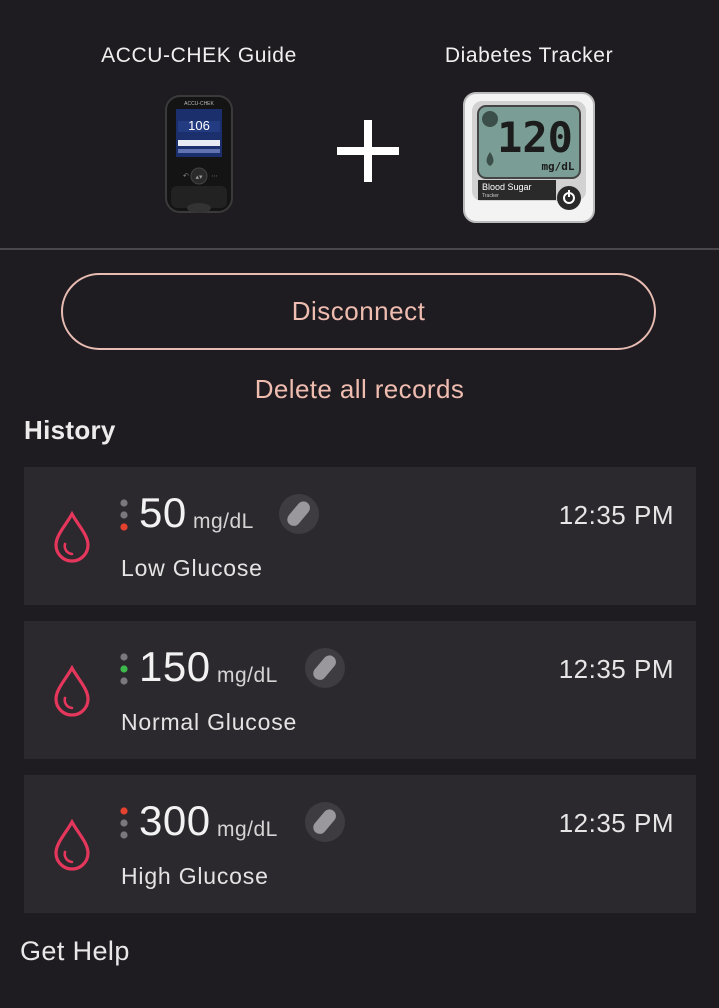  I want to click on meter-reading: 106, so click(199, 125).